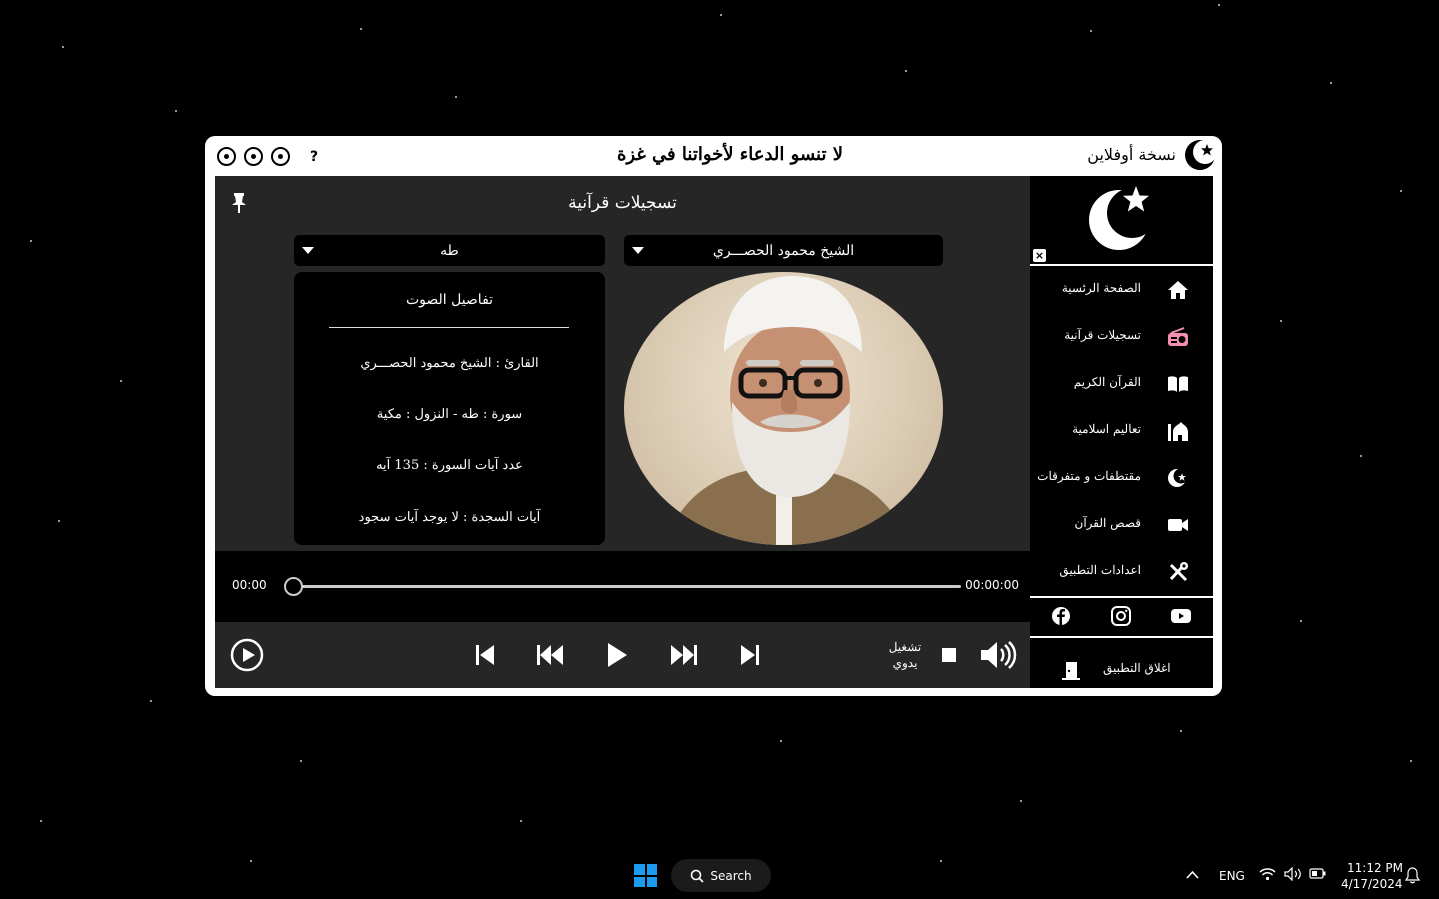 The height and width of the screenshot is (899, 1439). I want to click on sidebar-item-home: الصفحة الرئسية, so click(1121, 290).